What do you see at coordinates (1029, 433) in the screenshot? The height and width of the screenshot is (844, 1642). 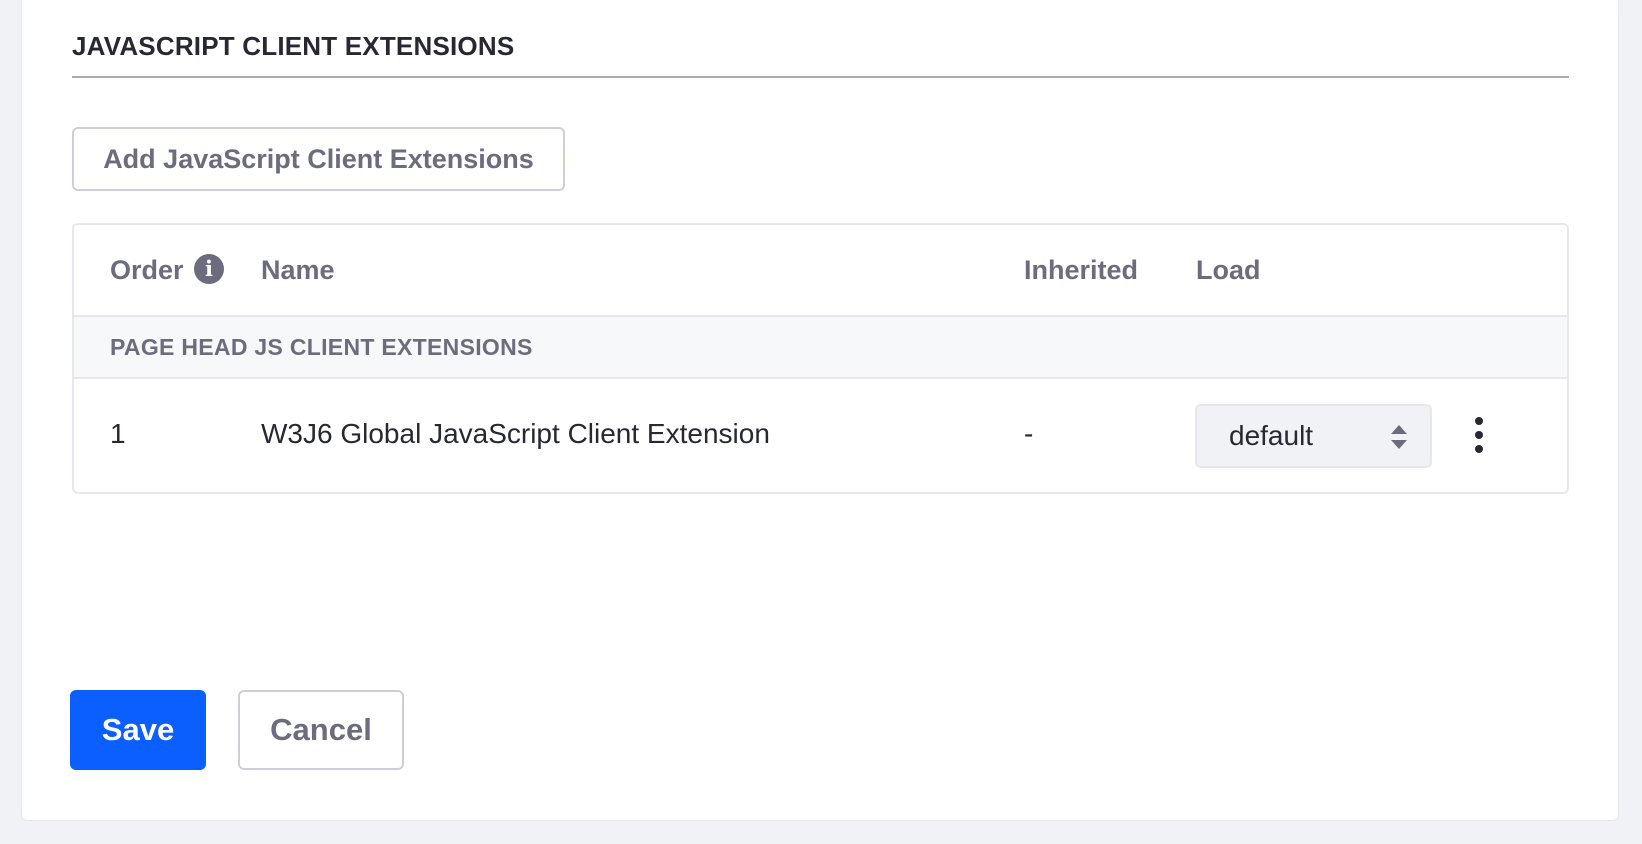 I see `row-inherited: -` at bounding box center [1029, 433].